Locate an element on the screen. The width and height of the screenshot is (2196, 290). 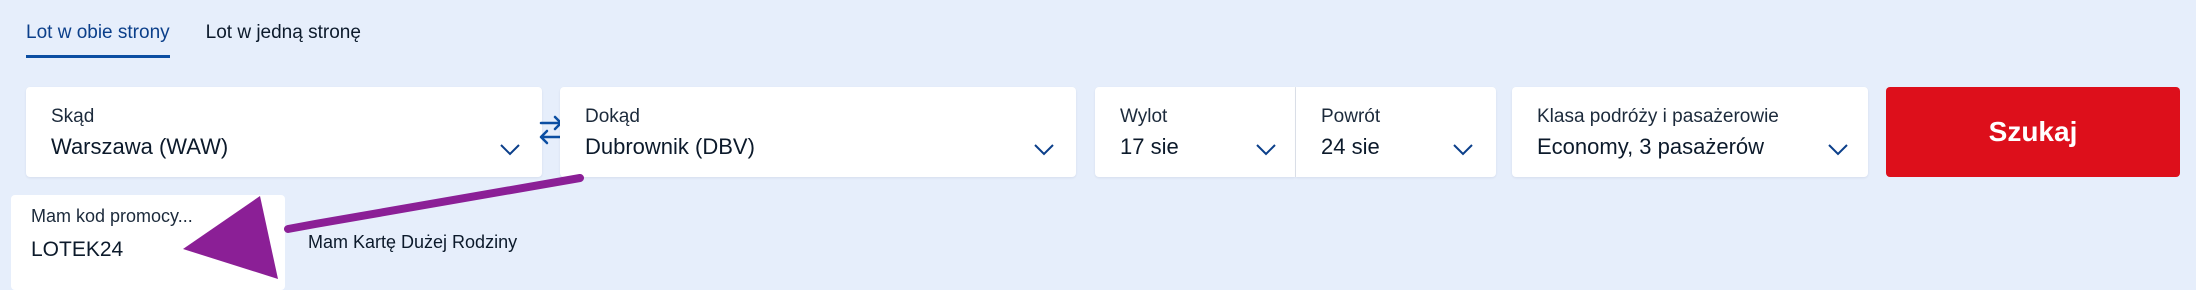
annotation-arrow is located at coordinates (383, 226).